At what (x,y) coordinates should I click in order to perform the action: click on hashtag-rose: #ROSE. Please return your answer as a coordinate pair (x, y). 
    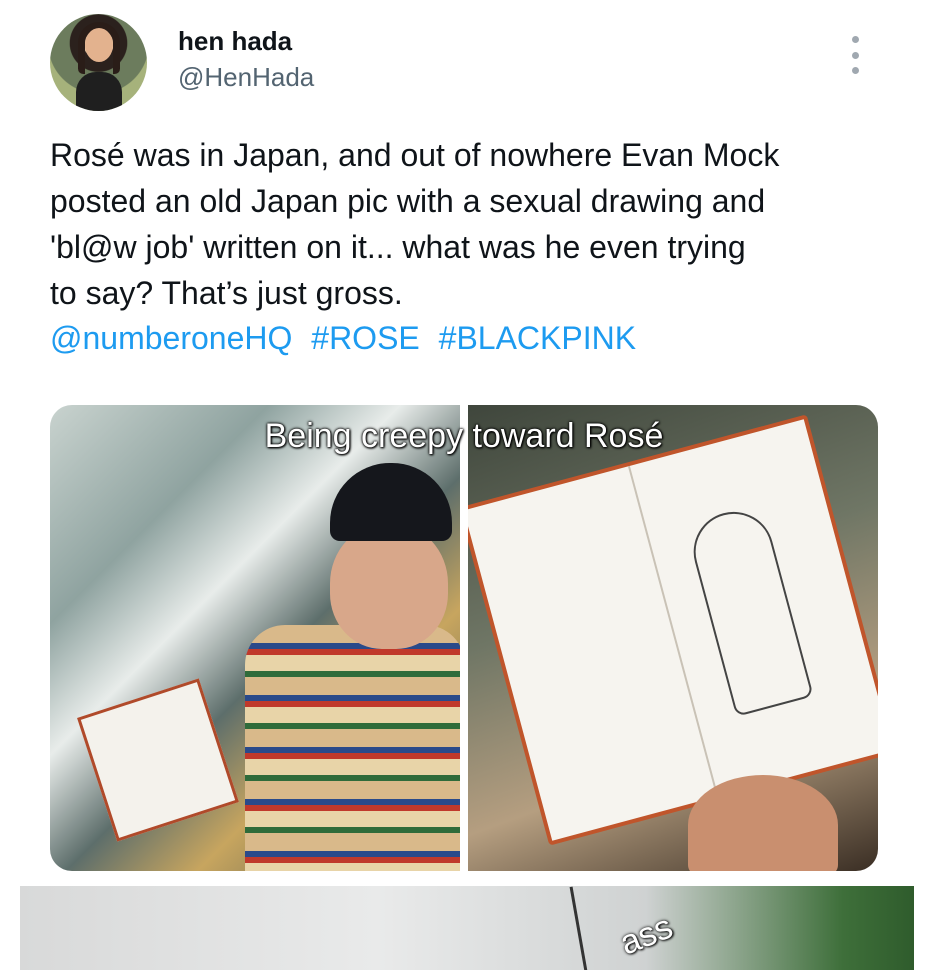
    Looking at the image, I should click on (365, 338).